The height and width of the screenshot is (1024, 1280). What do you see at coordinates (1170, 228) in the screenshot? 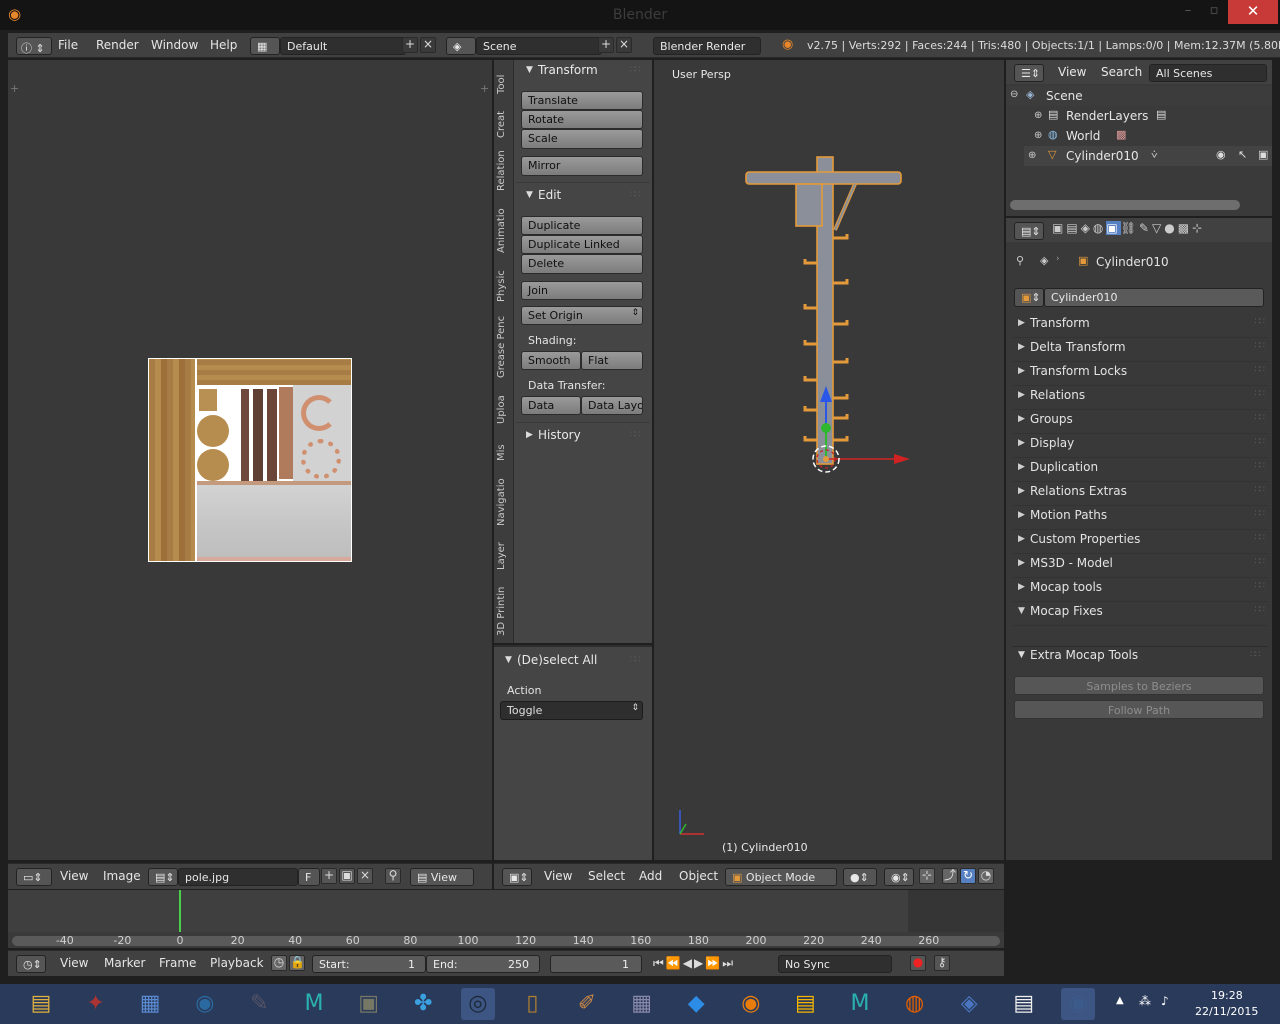
I see `material-tab-icon: ●` at bounding box center [1170, 228].